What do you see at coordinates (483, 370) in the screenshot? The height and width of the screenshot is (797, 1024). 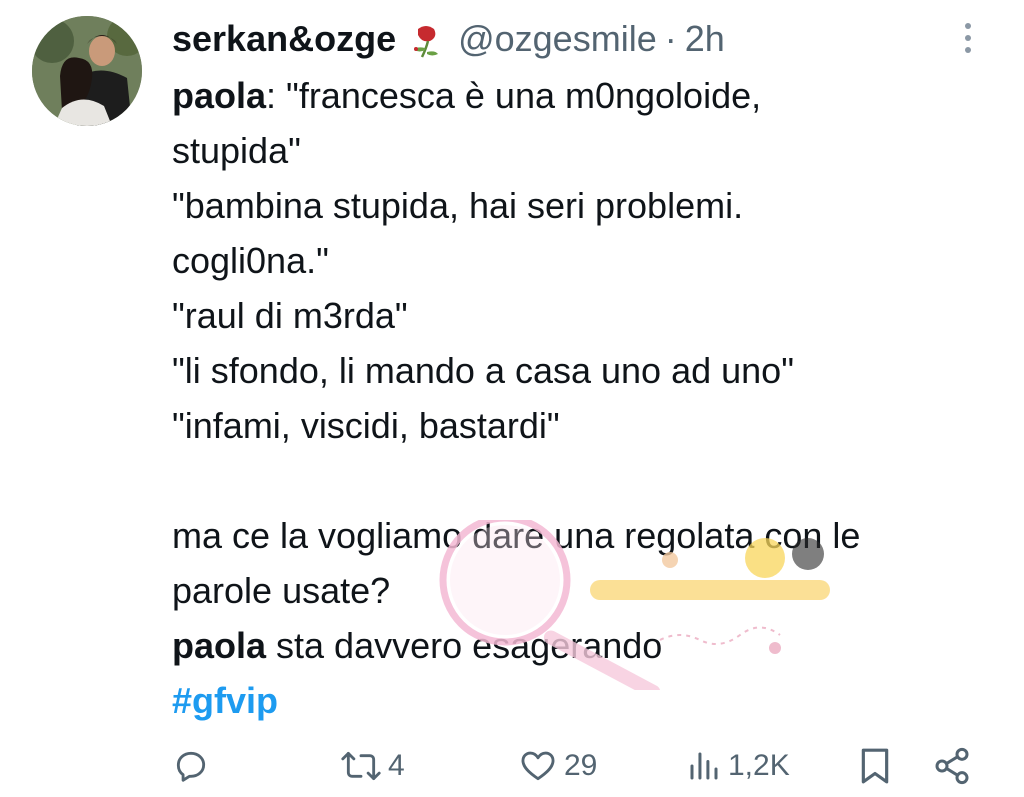 I see `text-line: "li sfondo, li mando a casa uno ad uno"` at bounding box center [483, 370].